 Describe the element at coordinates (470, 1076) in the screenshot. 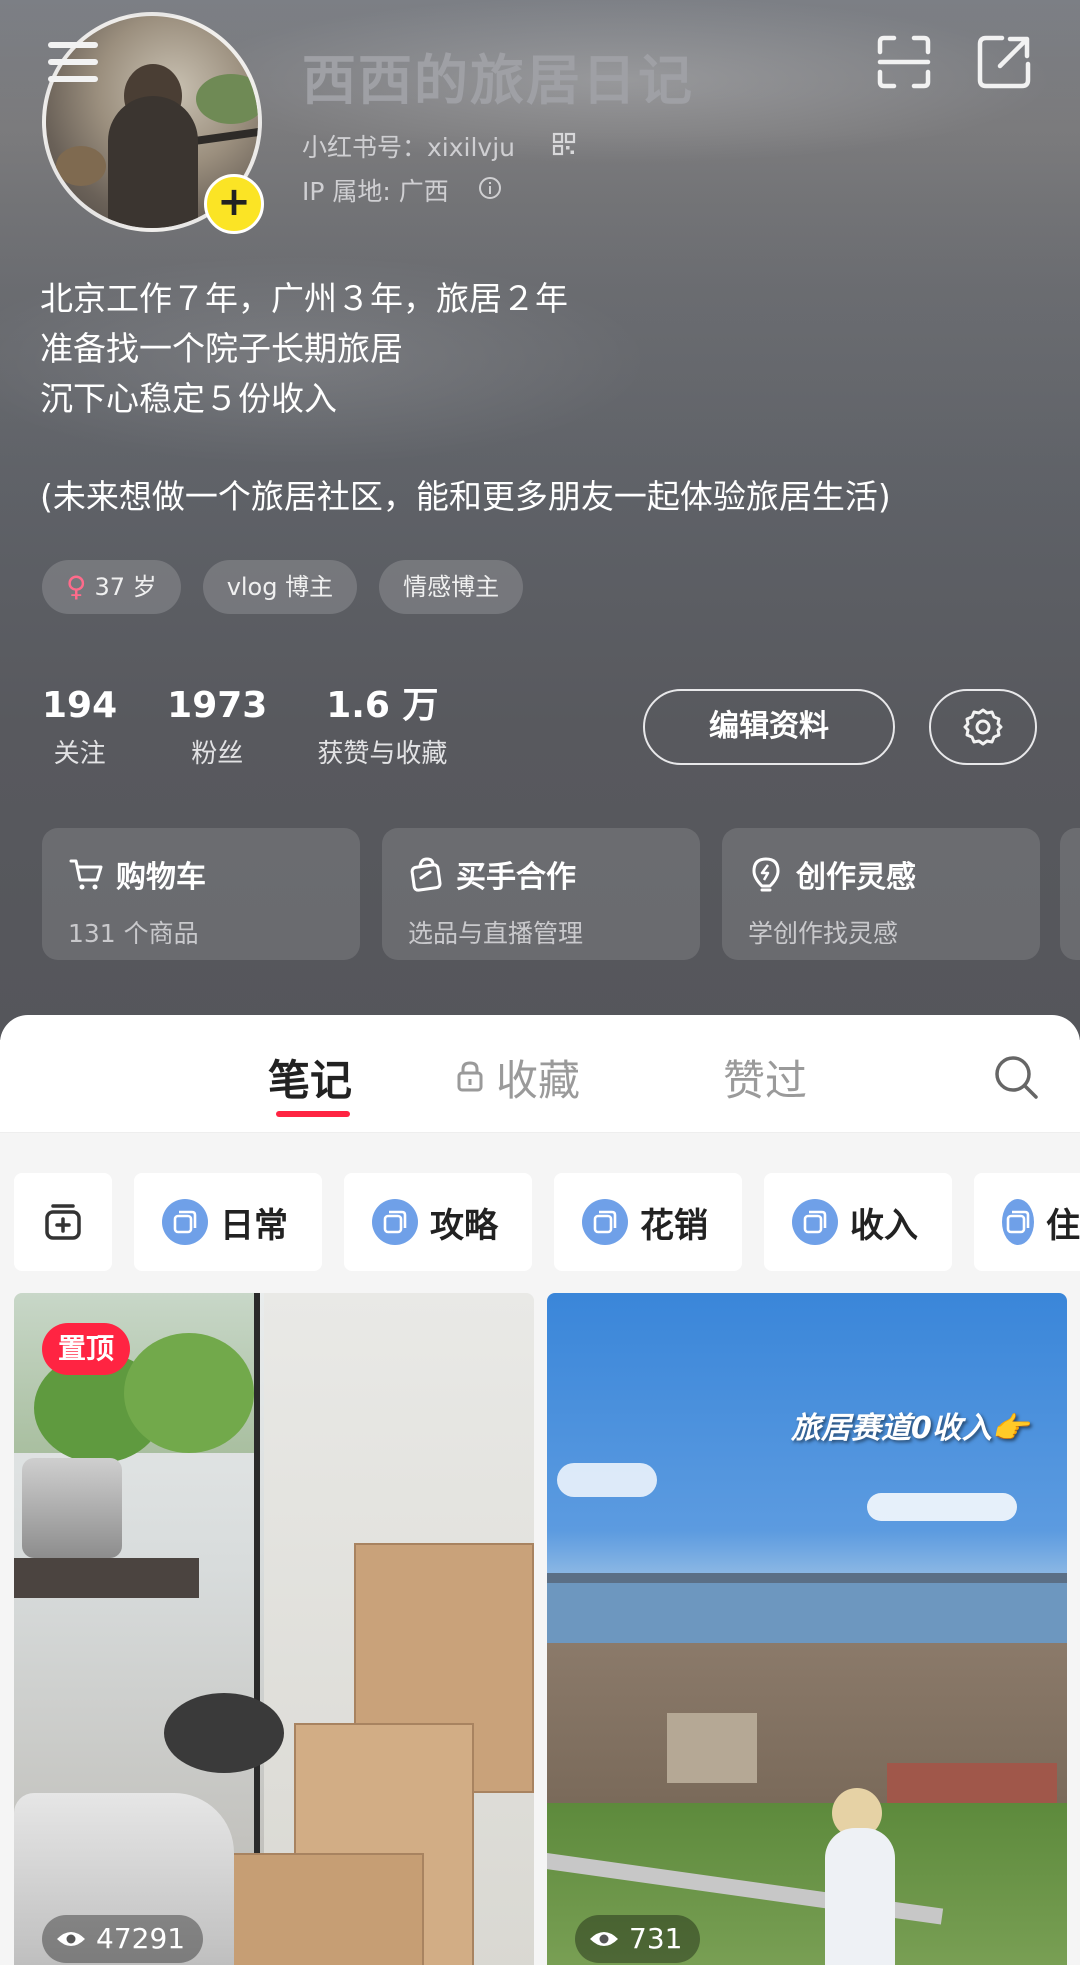

I see `lock-icon` at that location.